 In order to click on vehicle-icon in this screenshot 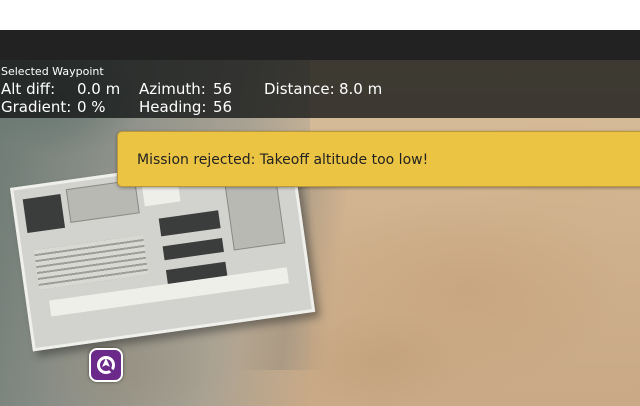, I will do `click(106, 365)`.